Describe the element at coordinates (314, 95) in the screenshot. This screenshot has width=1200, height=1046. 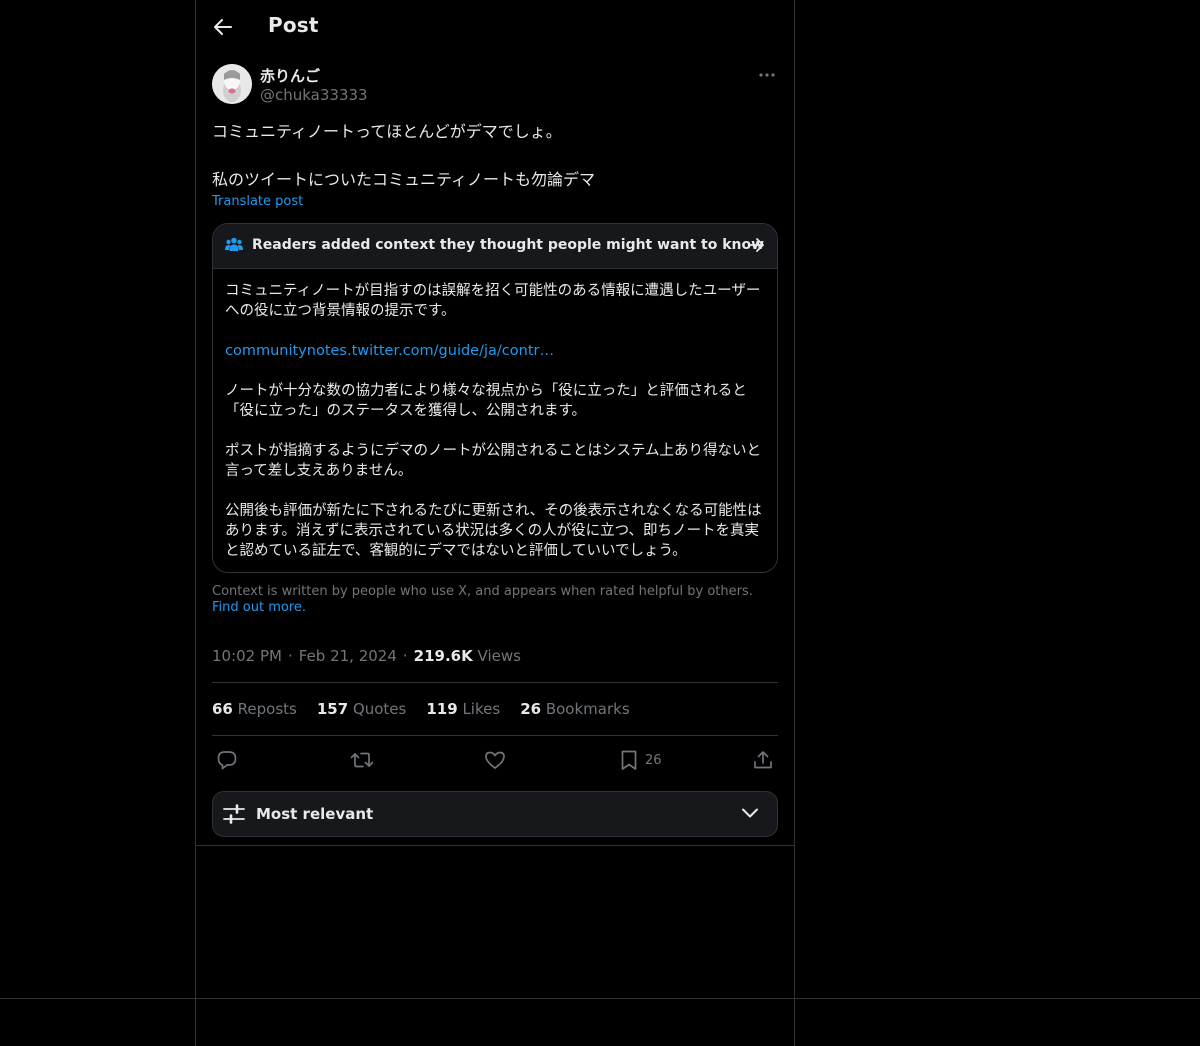
I see `author-handle: @chuka33333` at that location.